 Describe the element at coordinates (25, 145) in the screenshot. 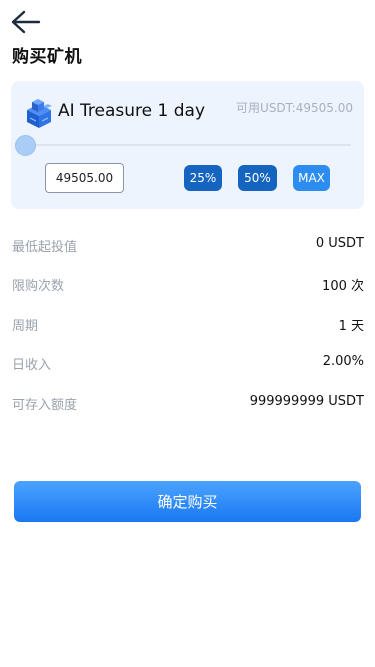

I see `amount-slider-thumb` at that location.